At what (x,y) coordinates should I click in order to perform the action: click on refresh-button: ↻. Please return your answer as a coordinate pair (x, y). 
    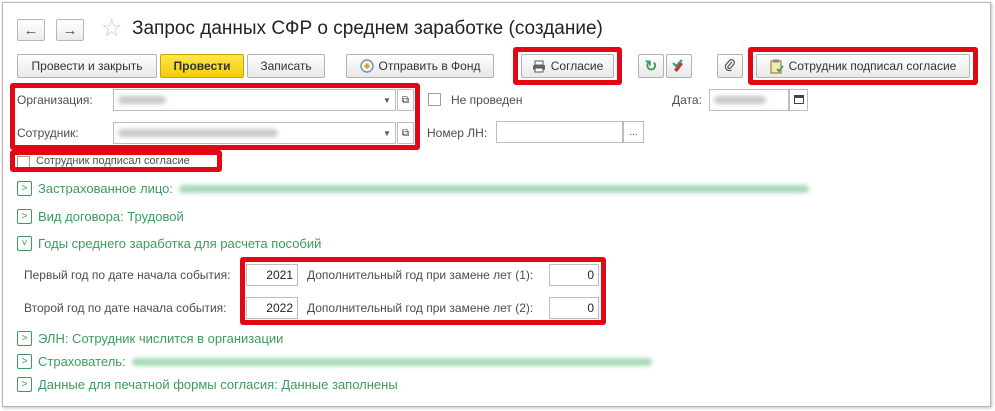
    Looking at the image, I should click on (651, 66).